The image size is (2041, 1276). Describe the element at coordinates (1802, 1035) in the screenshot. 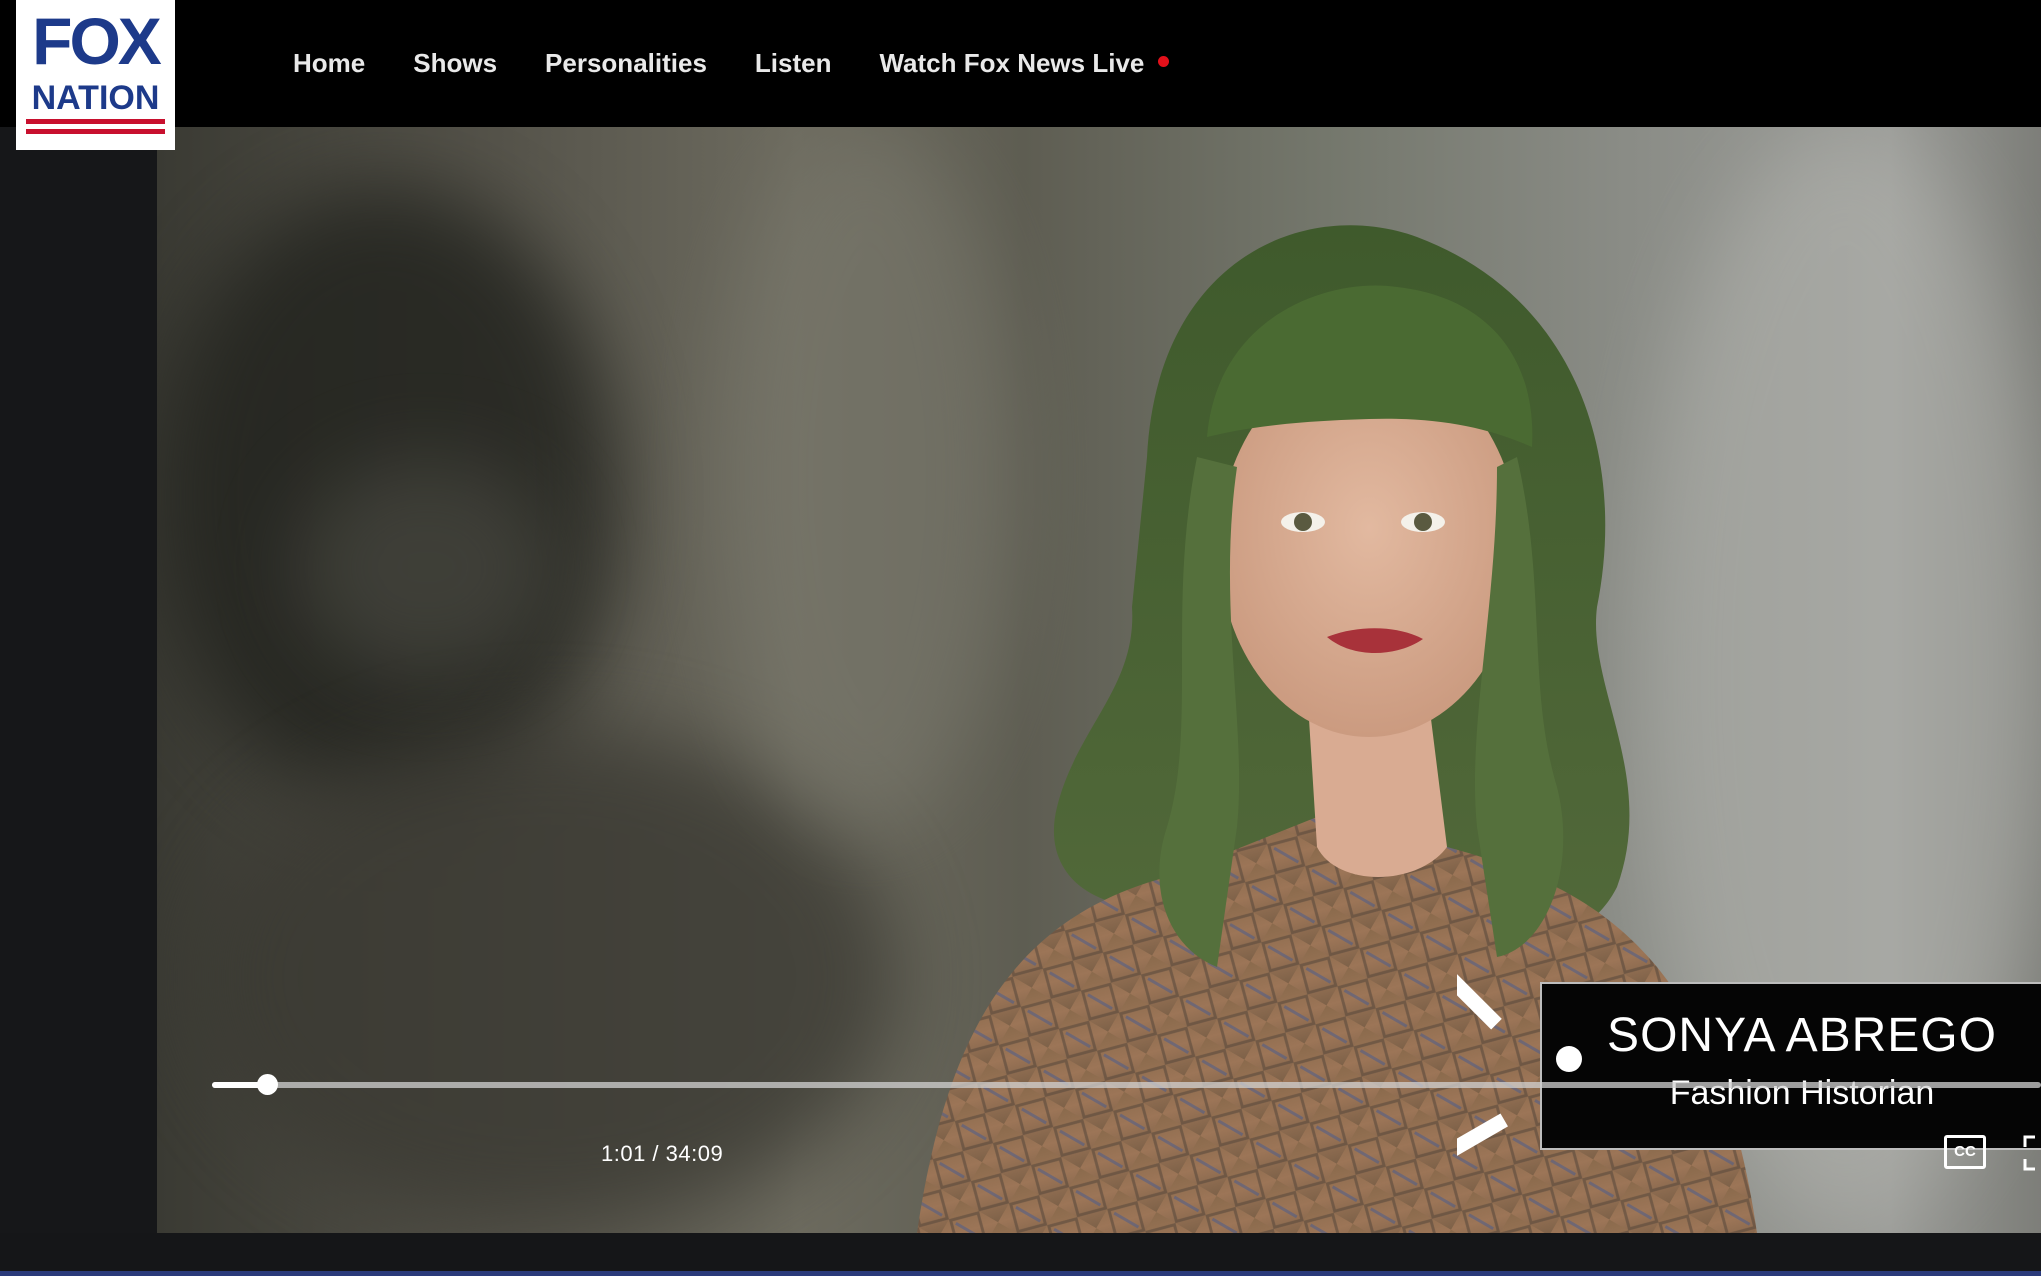

I see `lower-third-name: SONYA ABREGO` at that location.